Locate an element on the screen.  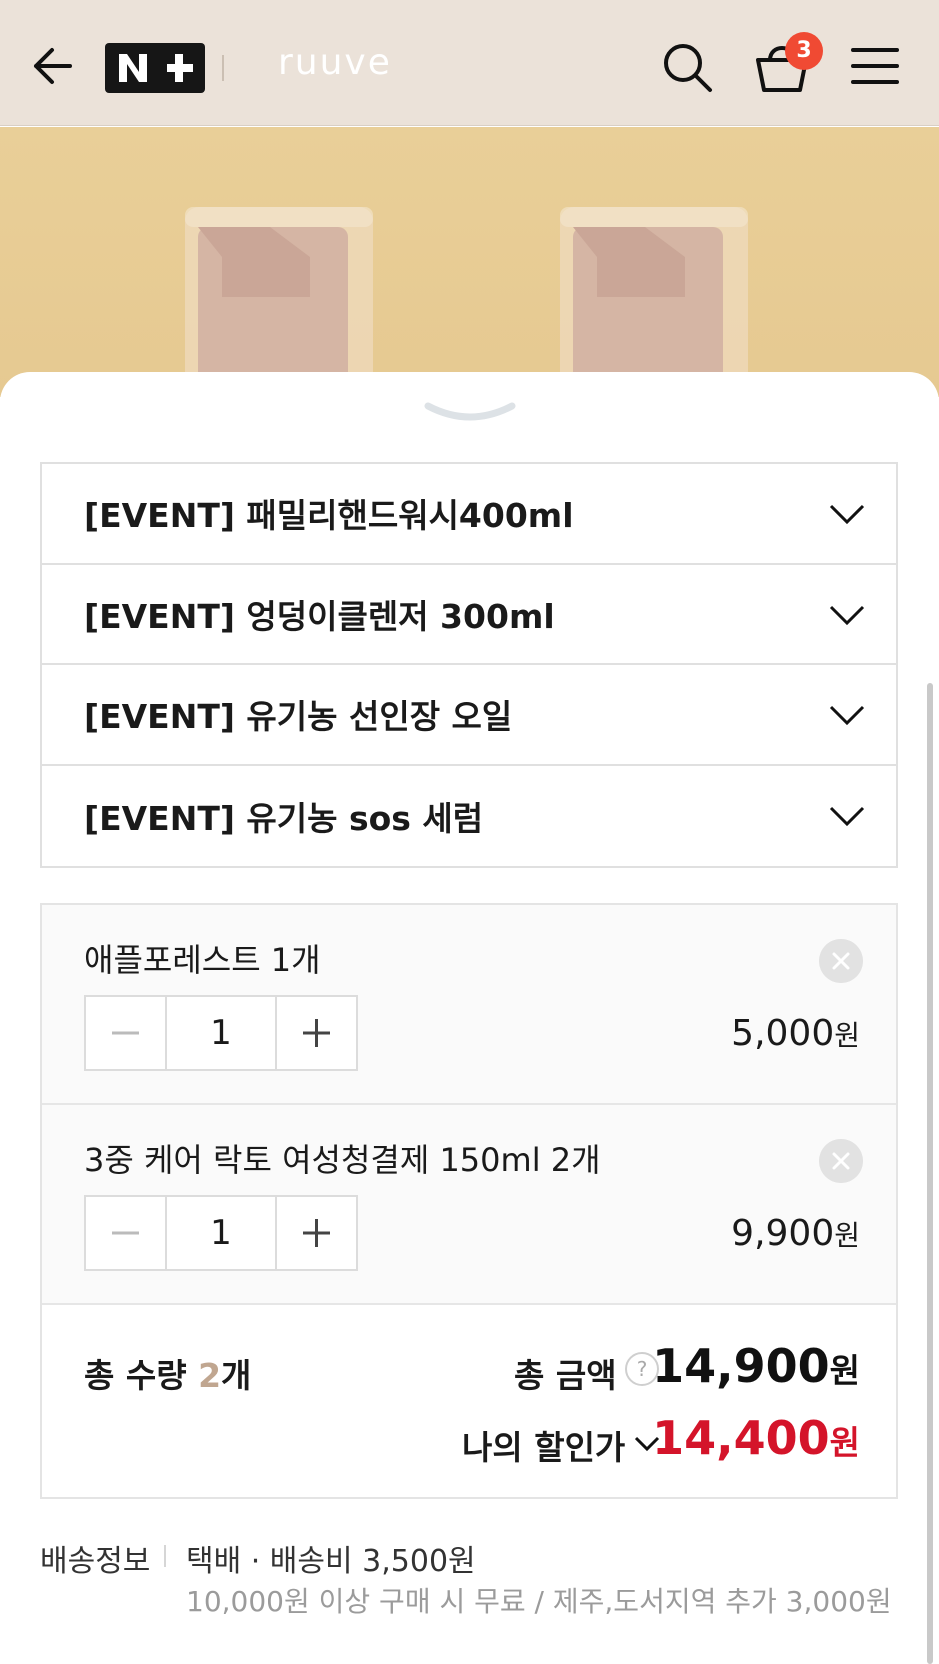
option-price: 9,900원 is located at coordinates (795, 1233).